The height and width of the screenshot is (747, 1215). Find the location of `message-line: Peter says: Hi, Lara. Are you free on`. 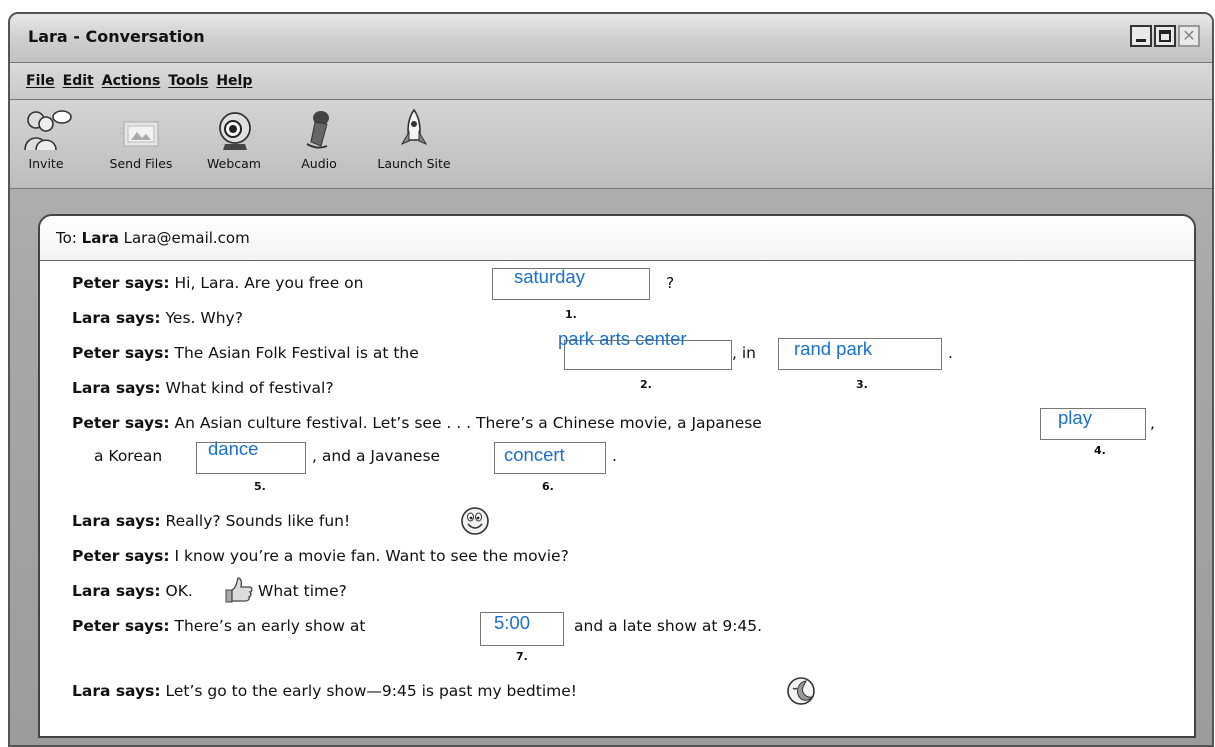

message-line: Peter says: Hi, Lara. Are you free on is located at coordinates (218, 283).